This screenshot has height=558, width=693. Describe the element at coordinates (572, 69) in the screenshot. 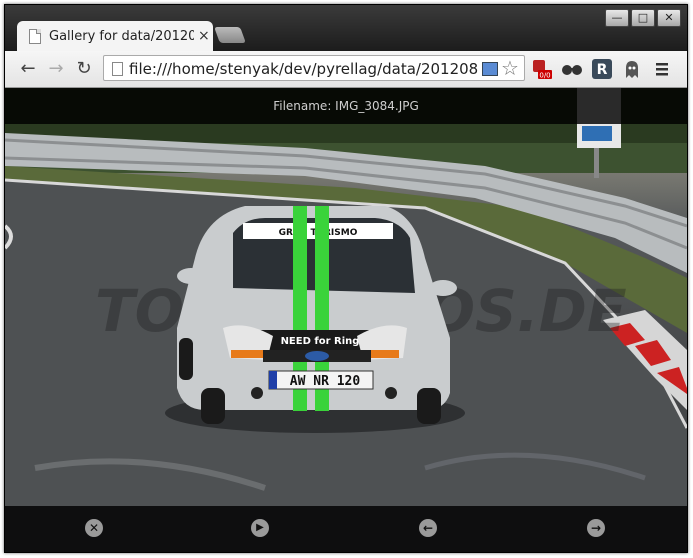

I see `glasses-icon` at that location.